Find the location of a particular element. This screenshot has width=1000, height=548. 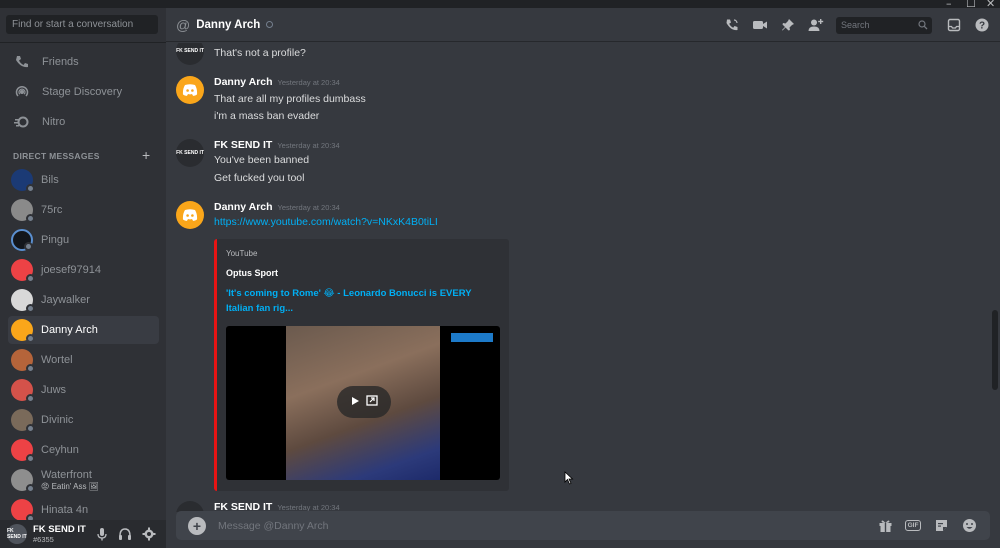

help-icon: ? is located at coordinates (982, 25).